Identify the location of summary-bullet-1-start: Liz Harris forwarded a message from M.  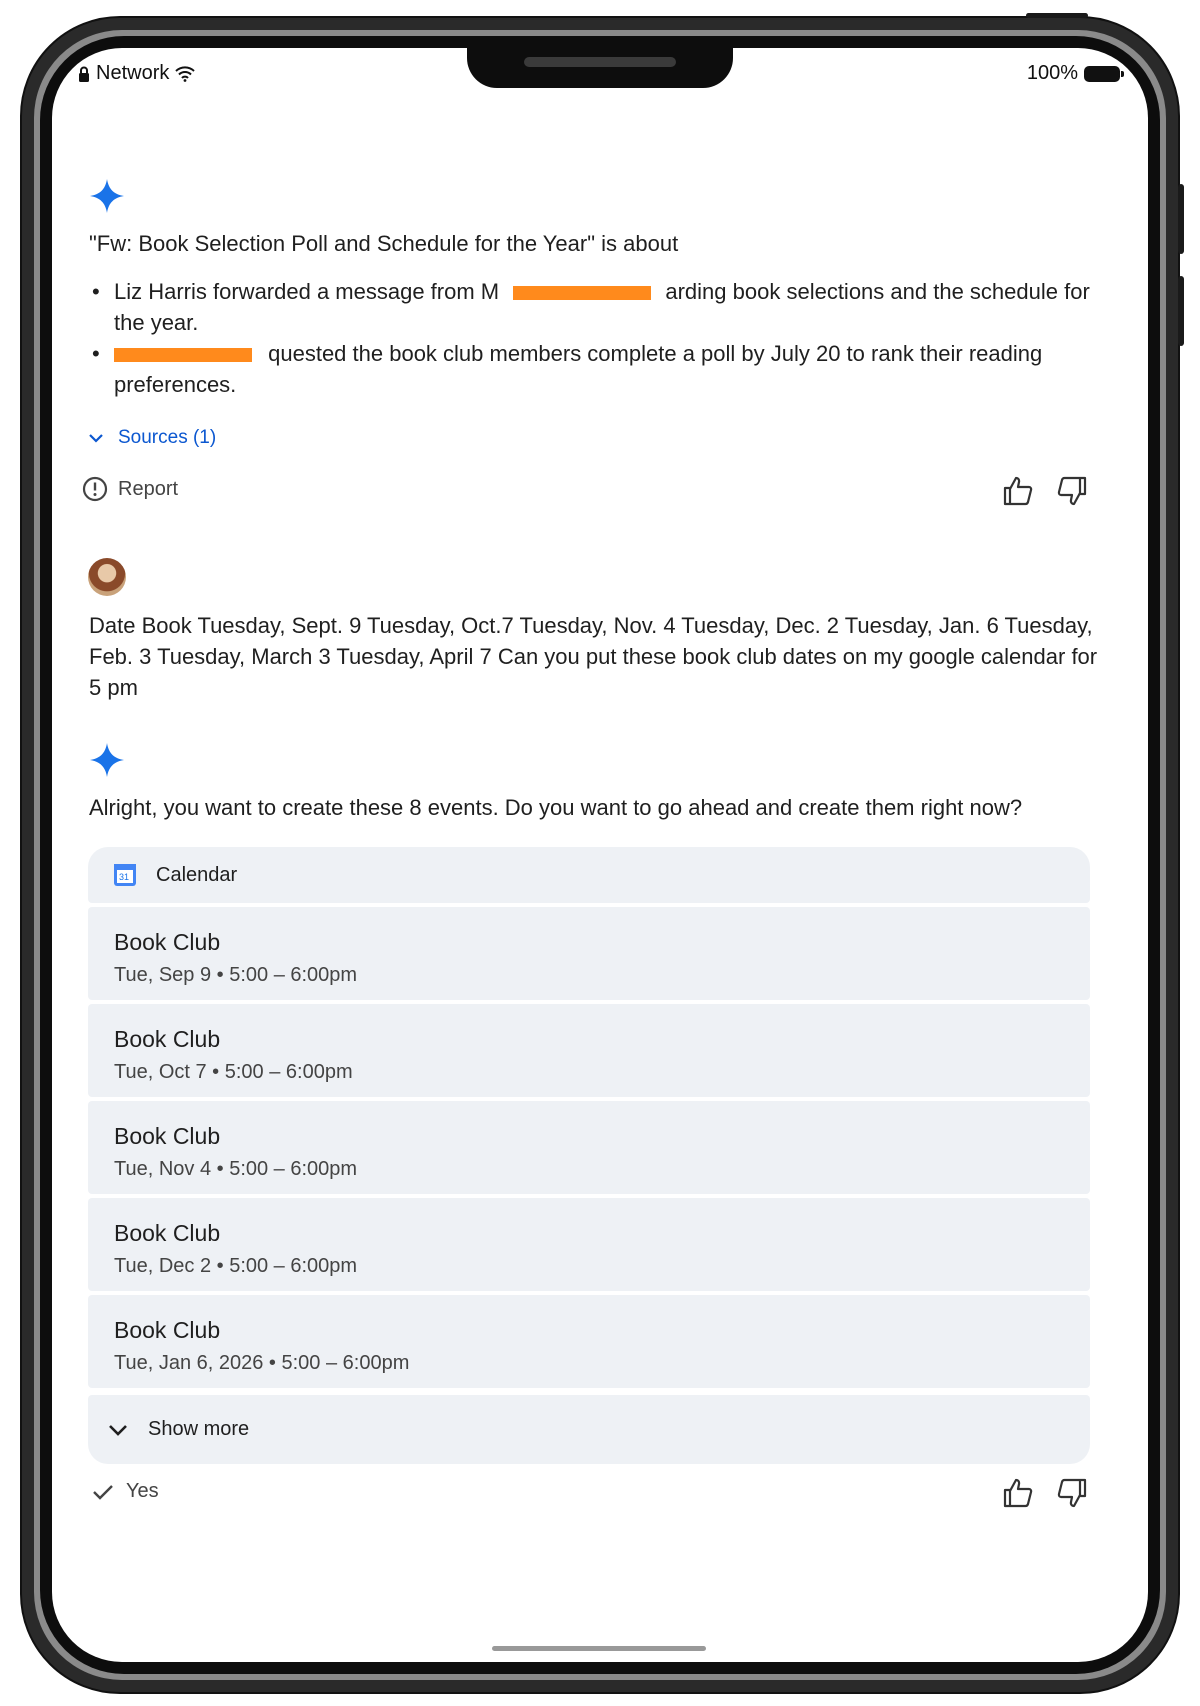
(307, 291).